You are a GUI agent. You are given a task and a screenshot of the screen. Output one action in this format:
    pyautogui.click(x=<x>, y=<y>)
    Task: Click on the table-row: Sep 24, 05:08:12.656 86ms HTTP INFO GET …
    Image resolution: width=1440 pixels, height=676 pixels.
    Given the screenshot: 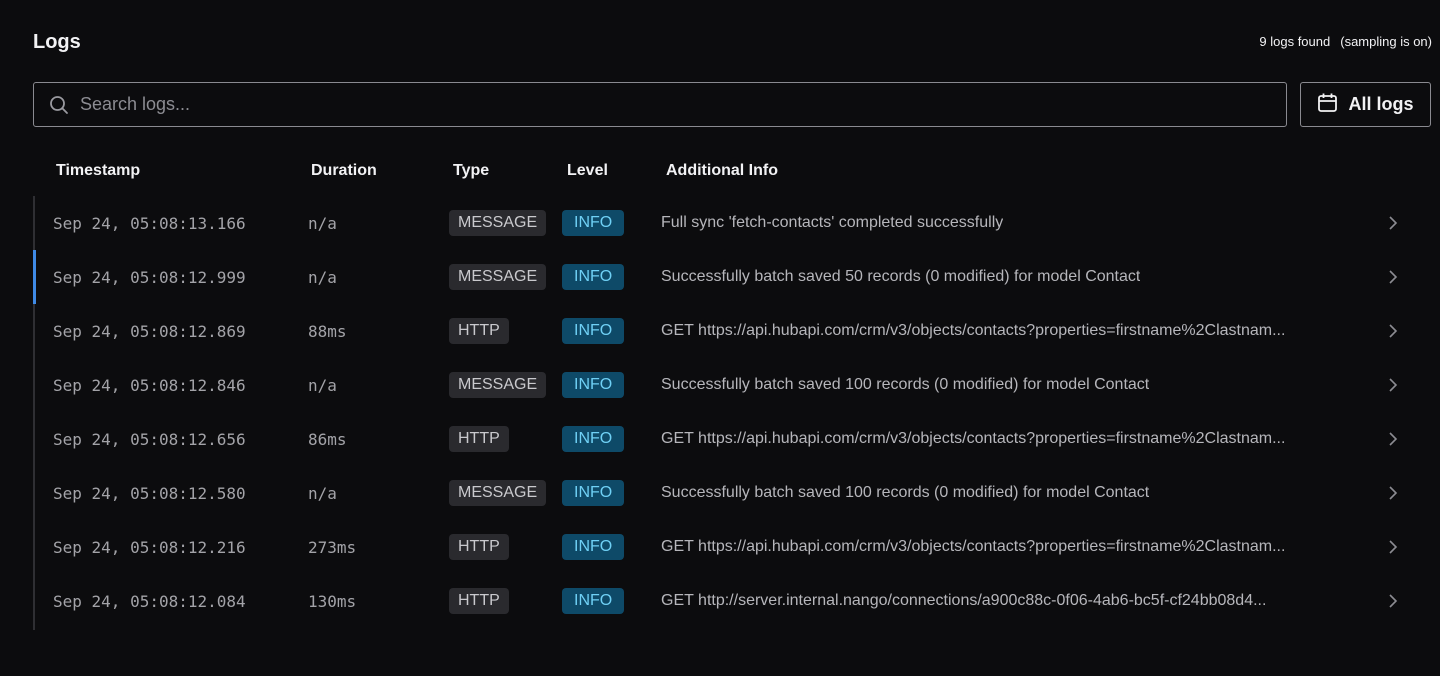 What is the action you would take?
    pyautogui.click(x=723, y=439)
    